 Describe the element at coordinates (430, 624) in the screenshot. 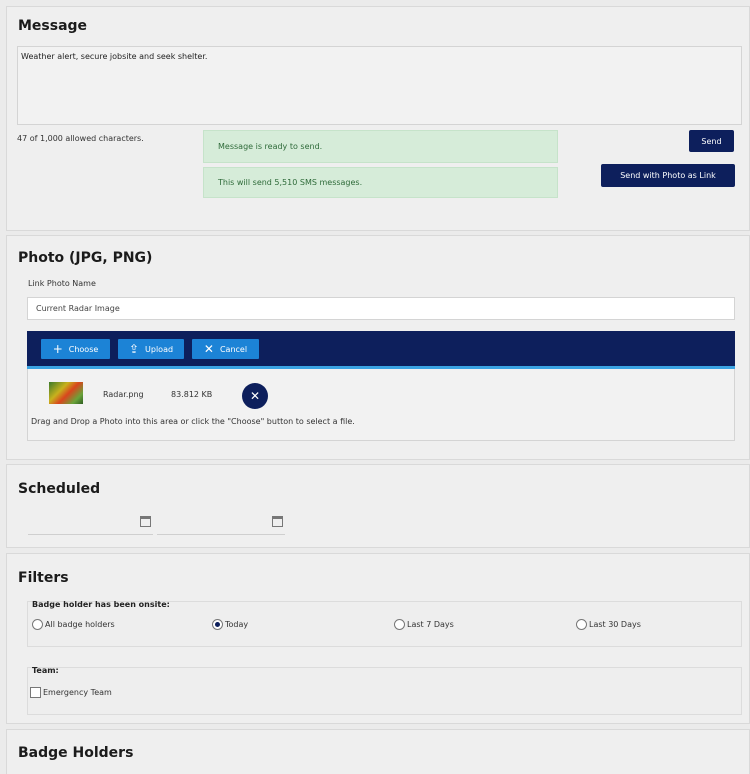

I see `radio-label: Last 7 Days` at that location.